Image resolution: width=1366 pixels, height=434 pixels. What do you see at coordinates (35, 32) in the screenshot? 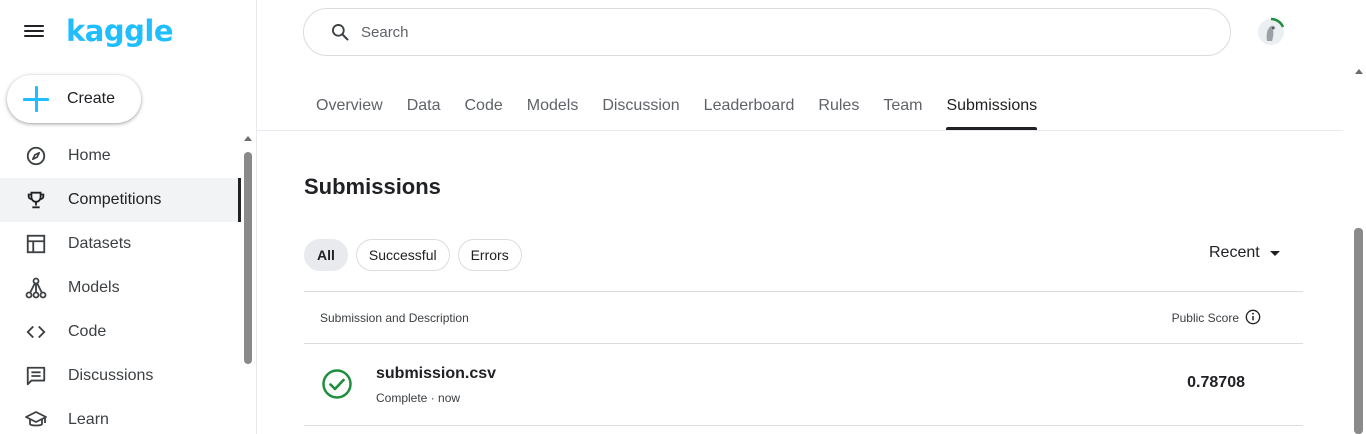
I see `menu-icon` at bounding box center [35, 32].